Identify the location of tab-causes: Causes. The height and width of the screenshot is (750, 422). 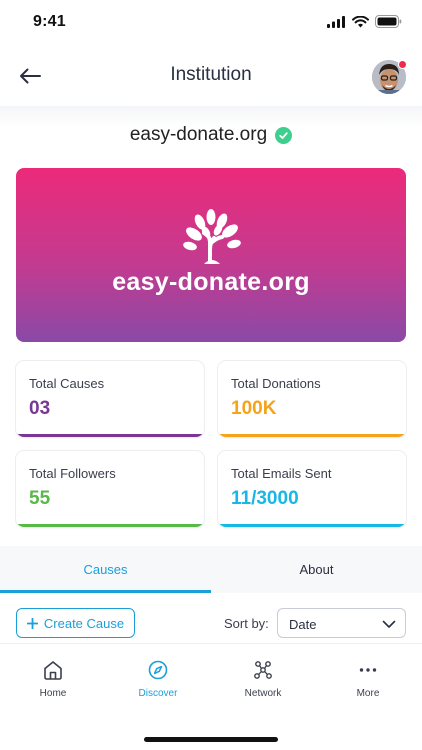
(105, 569).